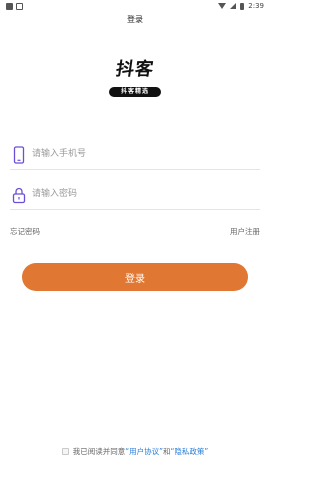 The height and width of the screenshot is (480, 320). Describe the element at coordinates (135, 19) in the screenshot. I see `page-title: 登录` at that location.